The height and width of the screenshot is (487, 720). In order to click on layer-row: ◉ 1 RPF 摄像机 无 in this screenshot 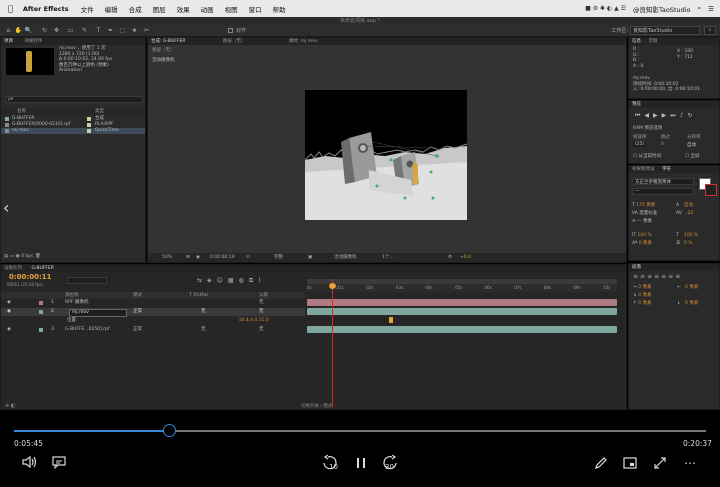, I will do `click(153, 303)`.